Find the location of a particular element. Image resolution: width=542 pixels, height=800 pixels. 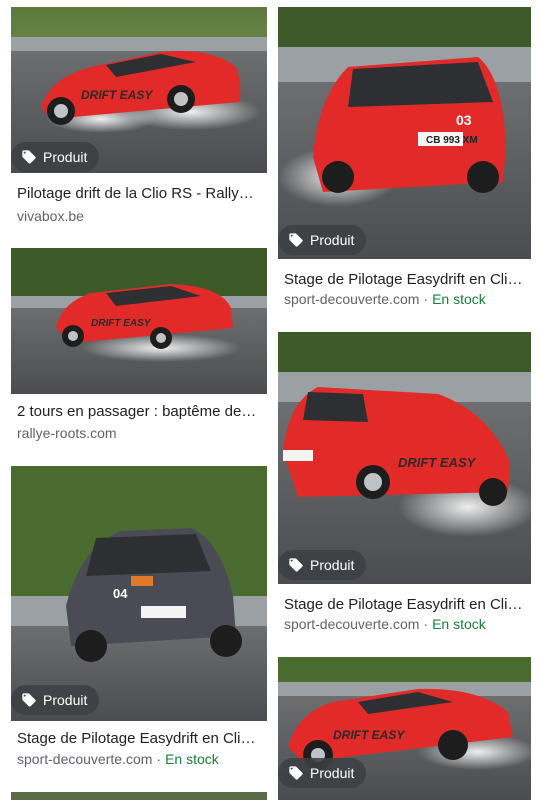

product-card-6: DRIFT EASY Produit is located at coordinates (404, 728).